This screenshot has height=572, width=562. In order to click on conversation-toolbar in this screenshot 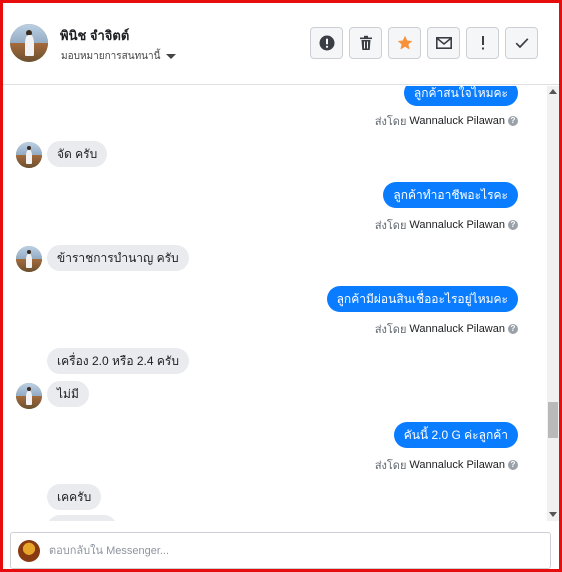, I will do `click(424, 43)`.